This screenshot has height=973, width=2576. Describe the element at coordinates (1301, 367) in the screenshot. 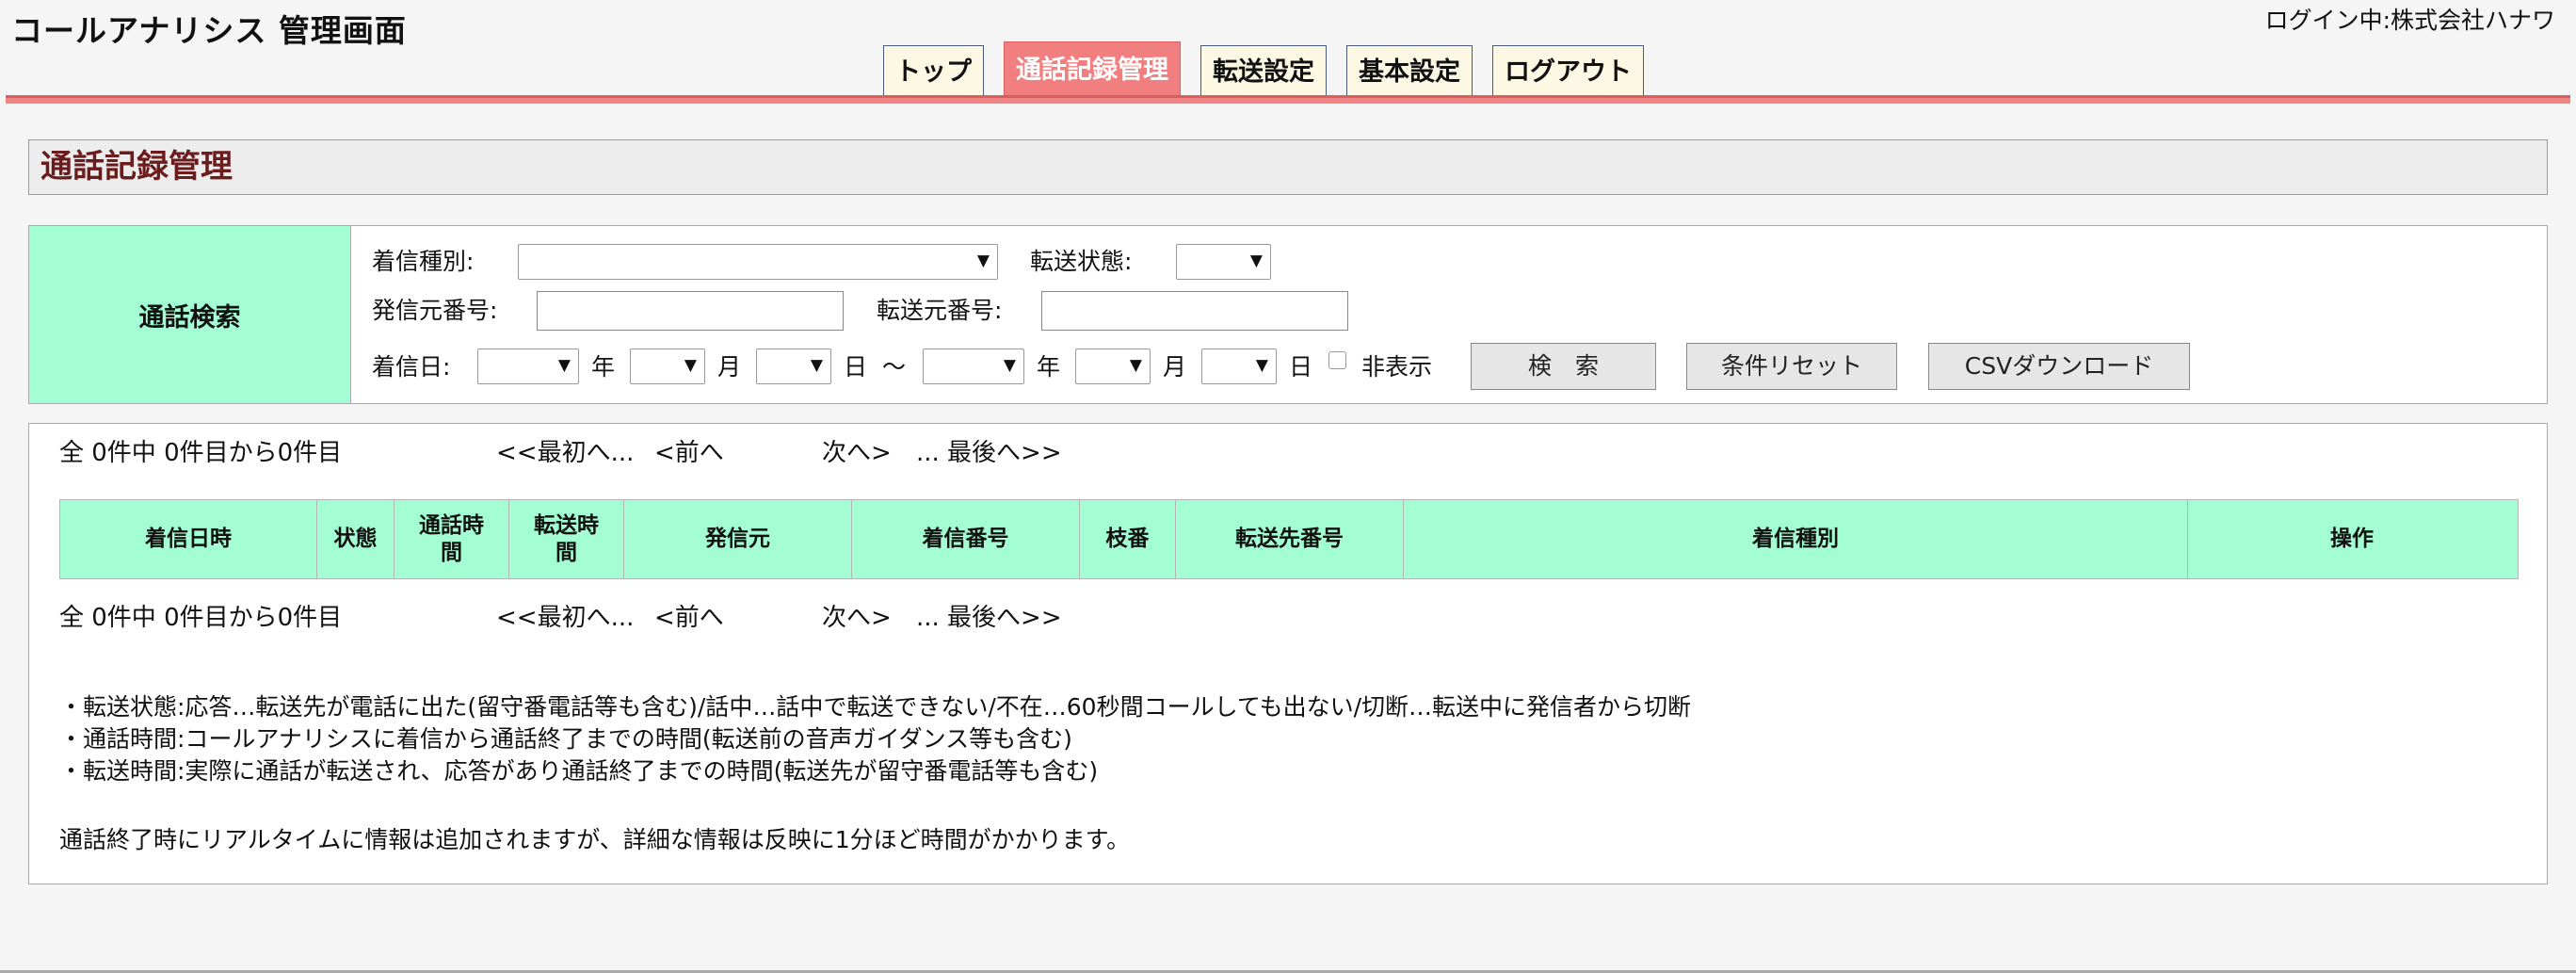

I see `to-day-unit: 日` at that location.